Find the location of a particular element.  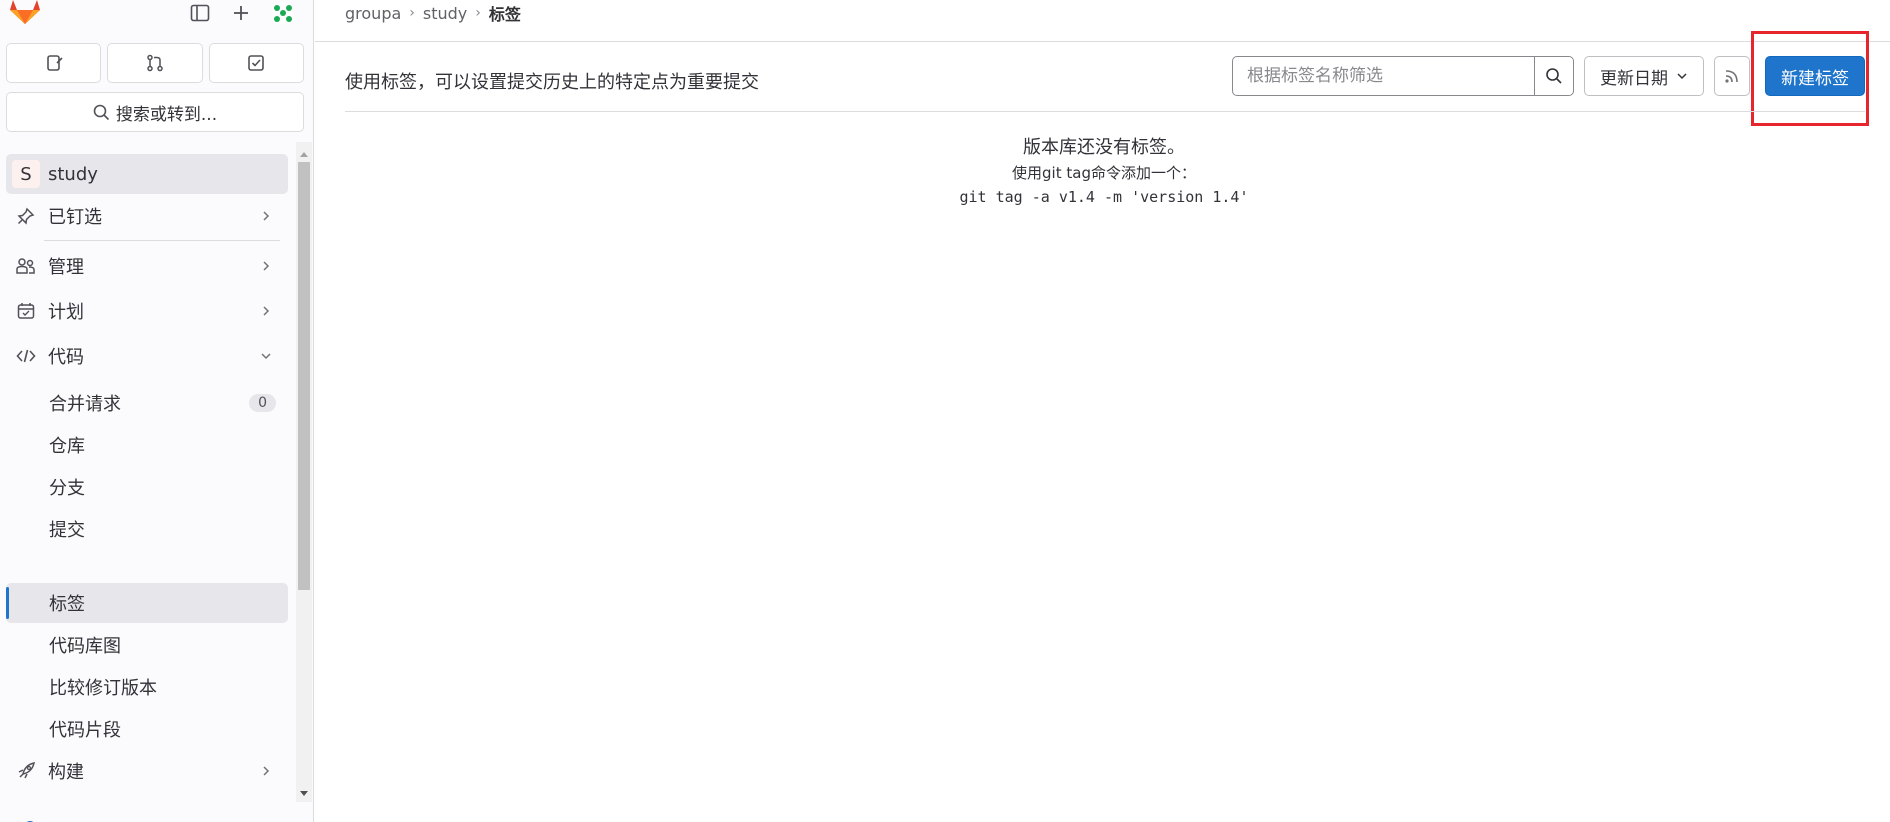

breadcrumb-group-link: groupa is located at coordinates (373, 13).